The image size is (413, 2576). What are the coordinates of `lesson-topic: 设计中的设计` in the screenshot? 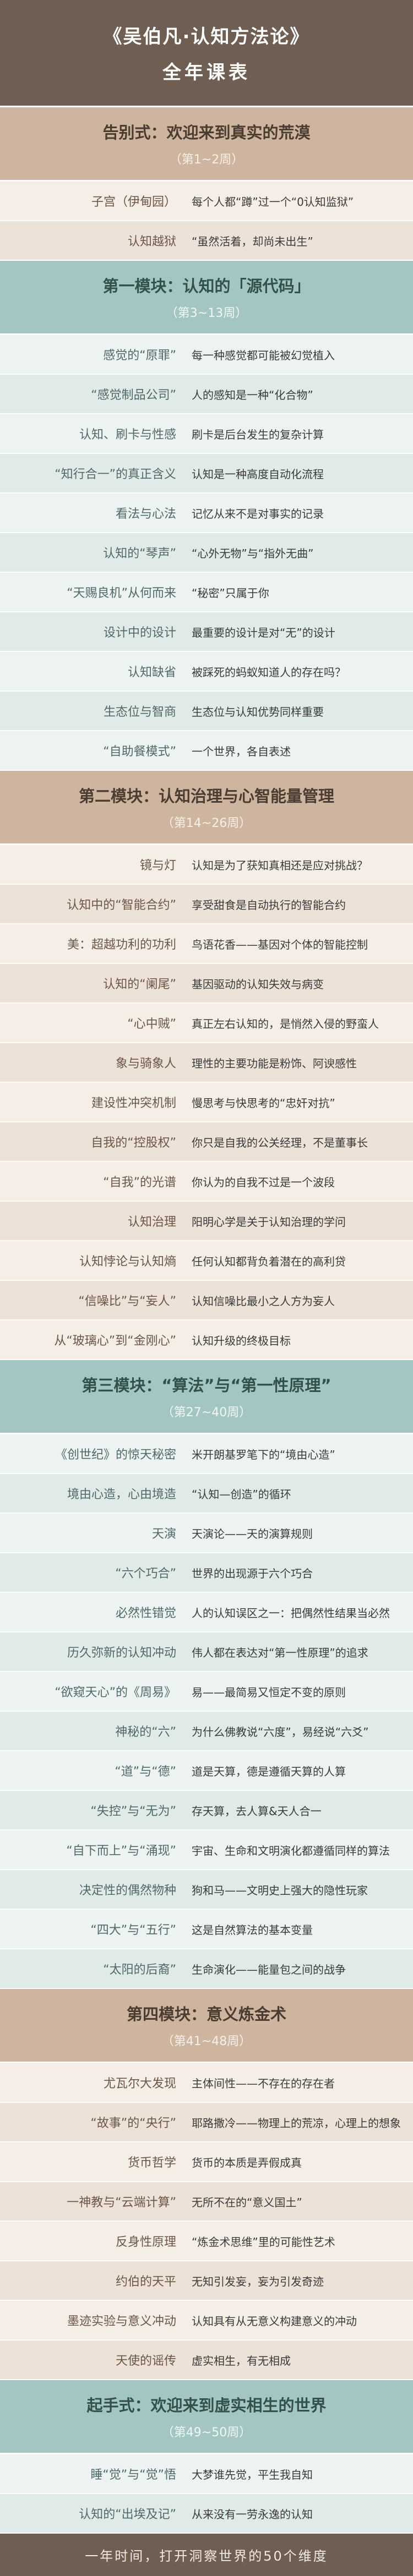 It's located at (139, 633).